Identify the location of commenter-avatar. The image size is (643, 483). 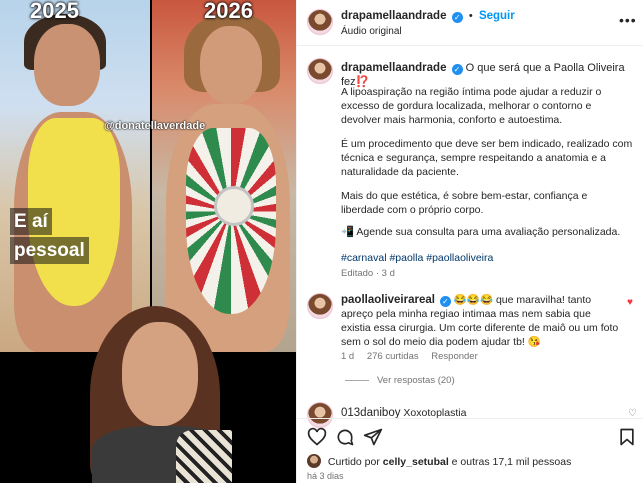
(320, 306).